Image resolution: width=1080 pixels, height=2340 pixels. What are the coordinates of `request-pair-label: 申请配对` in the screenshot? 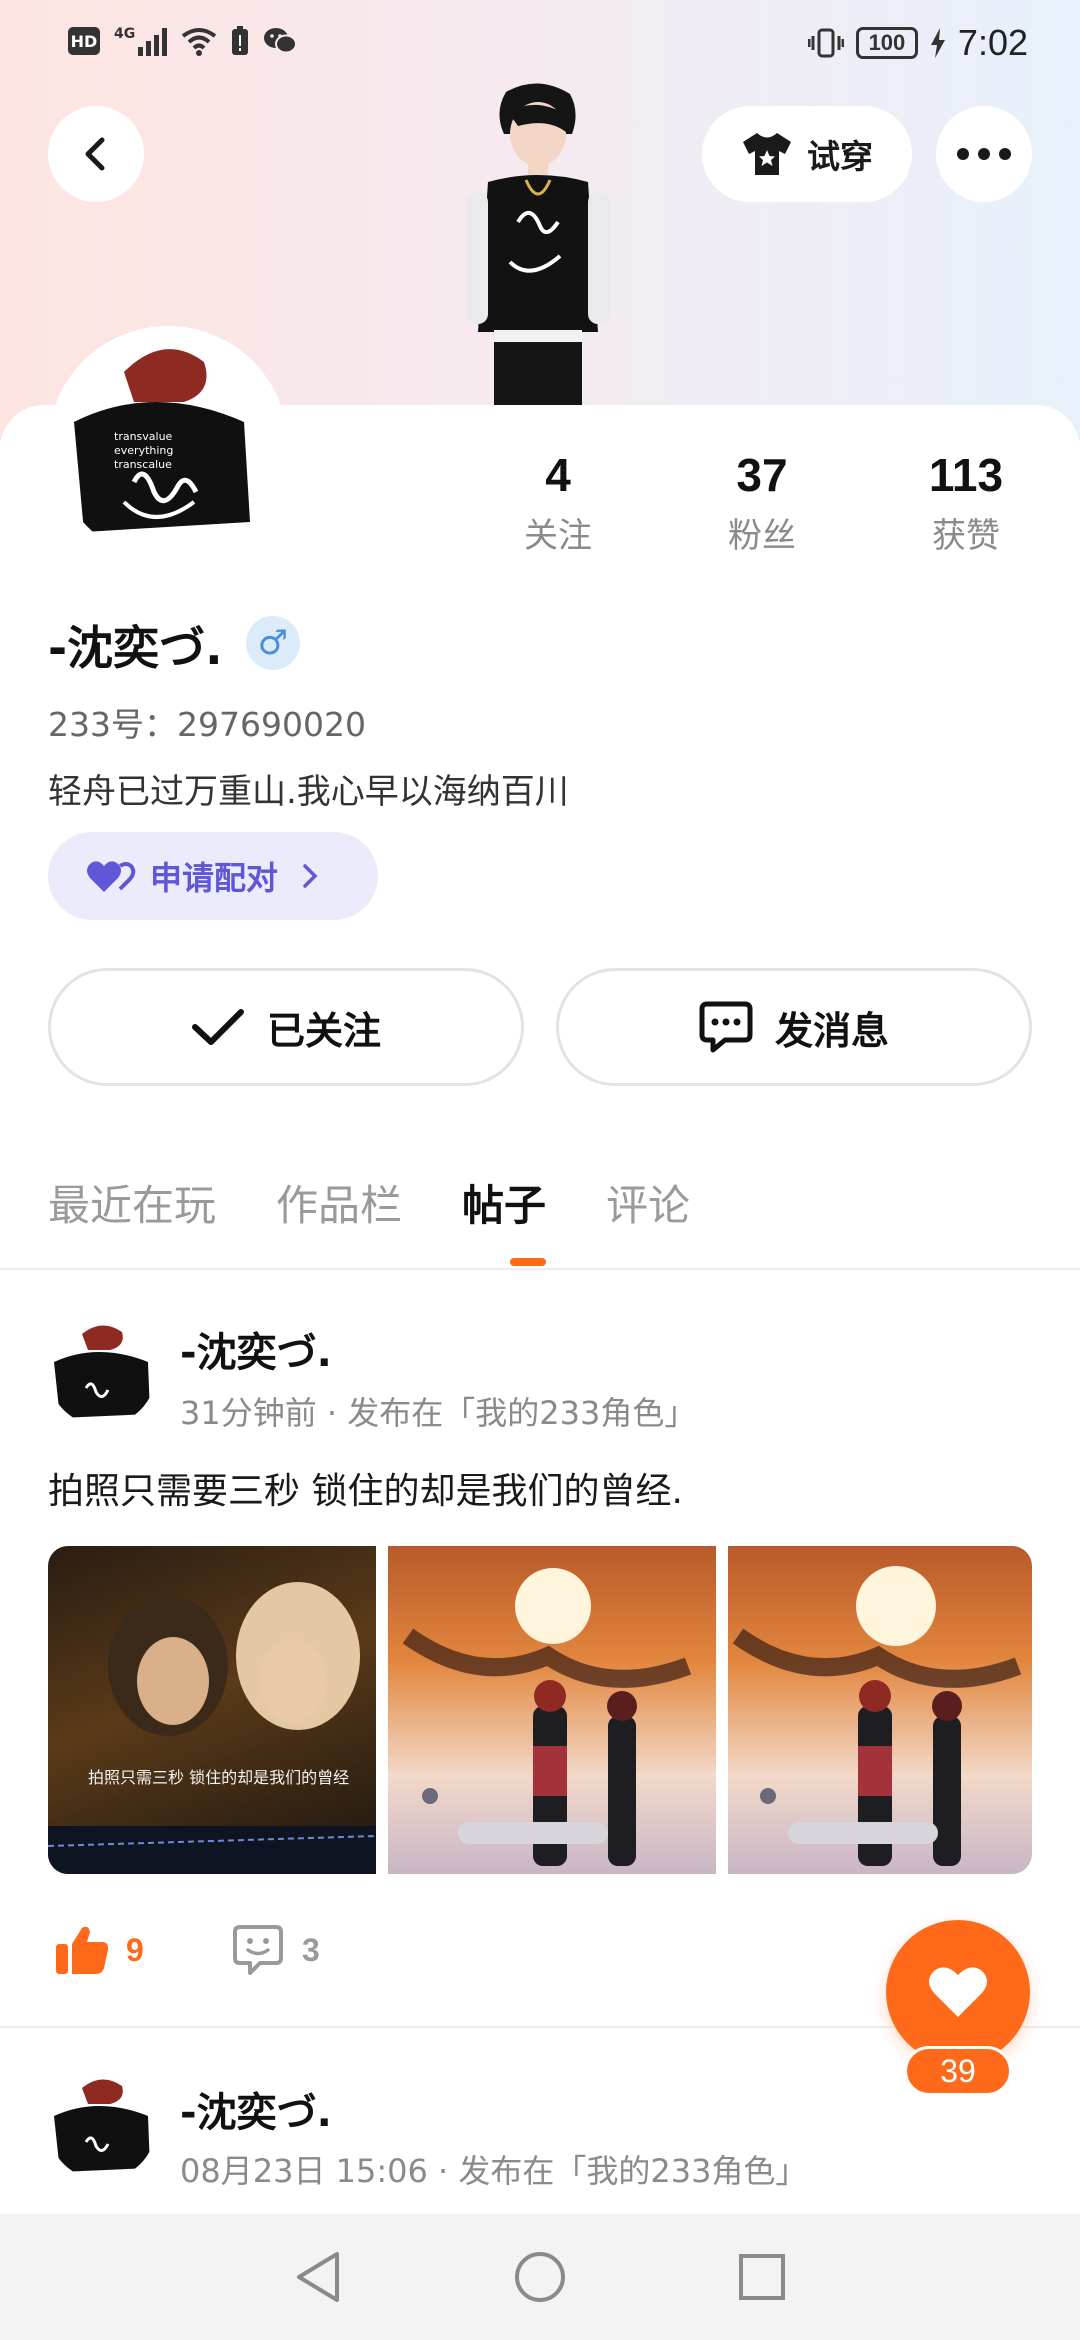 It's located at (214, 878).